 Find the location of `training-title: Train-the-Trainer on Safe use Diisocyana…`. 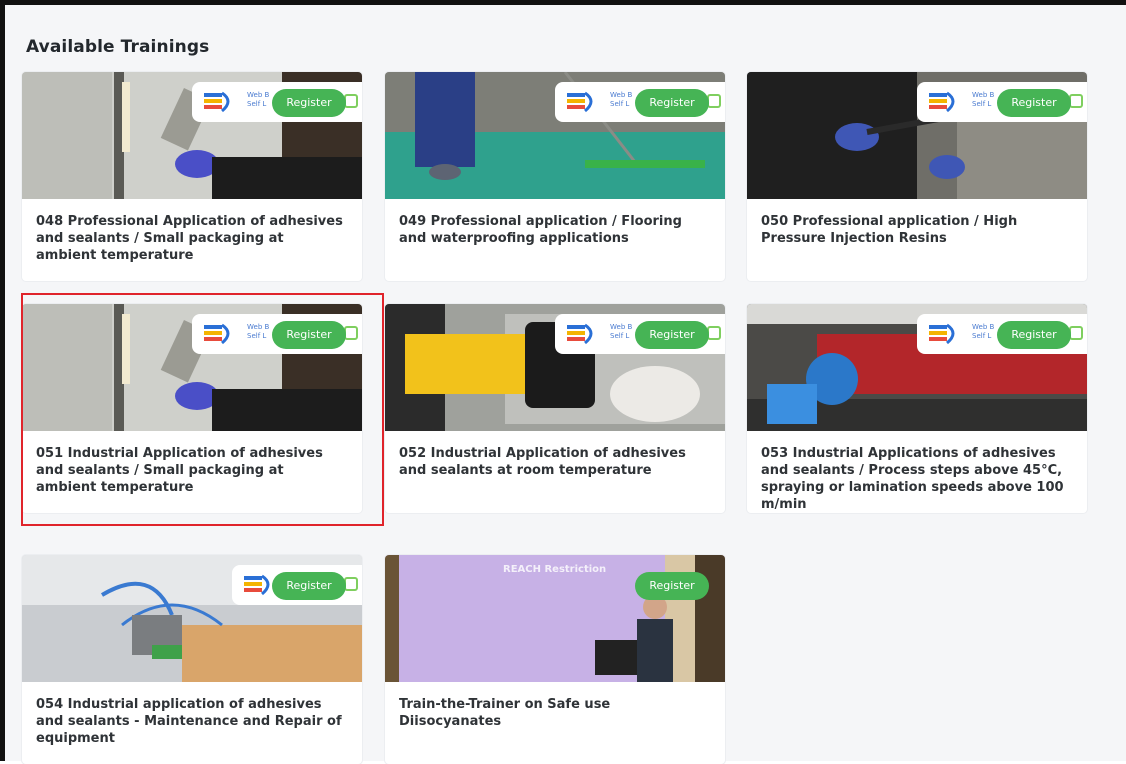

training-title: Train-the-Trainer on Safe use Diisocyana… is located at coordinates (554, 713).